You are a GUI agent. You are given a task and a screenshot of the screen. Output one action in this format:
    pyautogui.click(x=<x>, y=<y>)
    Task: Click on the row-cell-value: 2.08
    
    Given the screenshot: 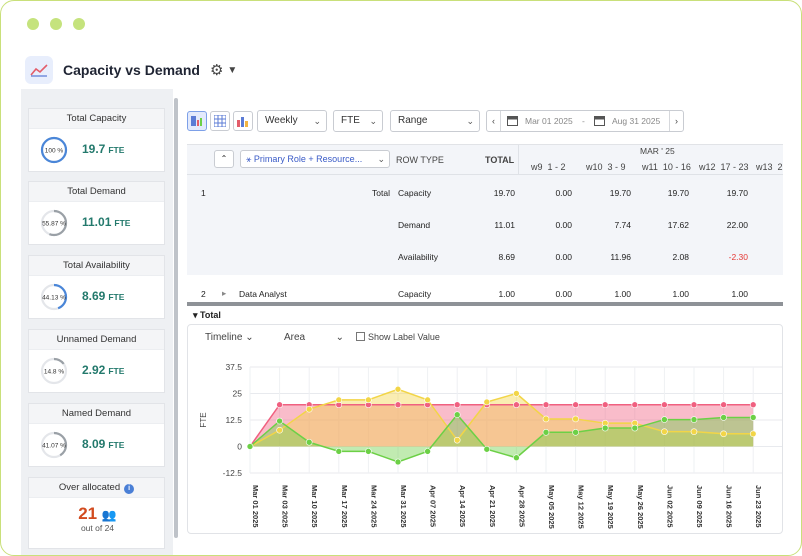 What is the action you would take?
    pyautogui.click(x=669, y=257)
    